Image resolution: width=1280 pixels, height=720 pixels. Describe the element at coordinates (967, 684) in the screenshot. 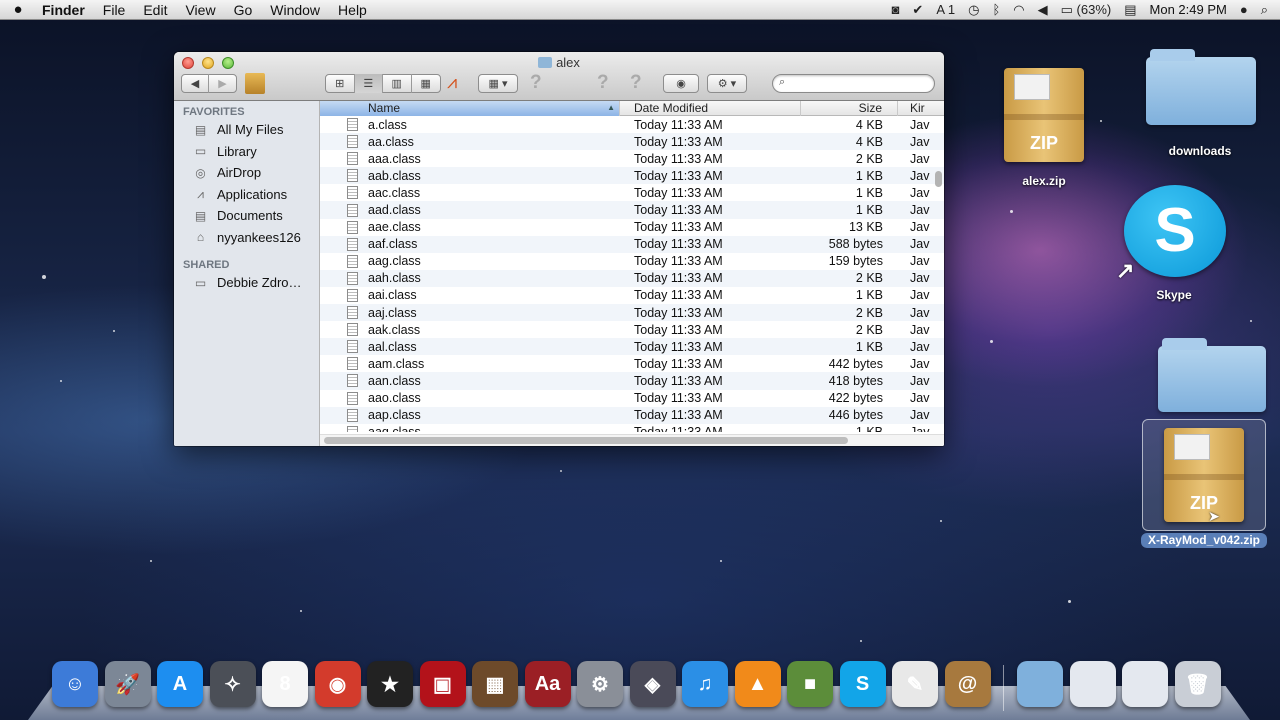

I see `dock-address-book-icon: @` at that location.